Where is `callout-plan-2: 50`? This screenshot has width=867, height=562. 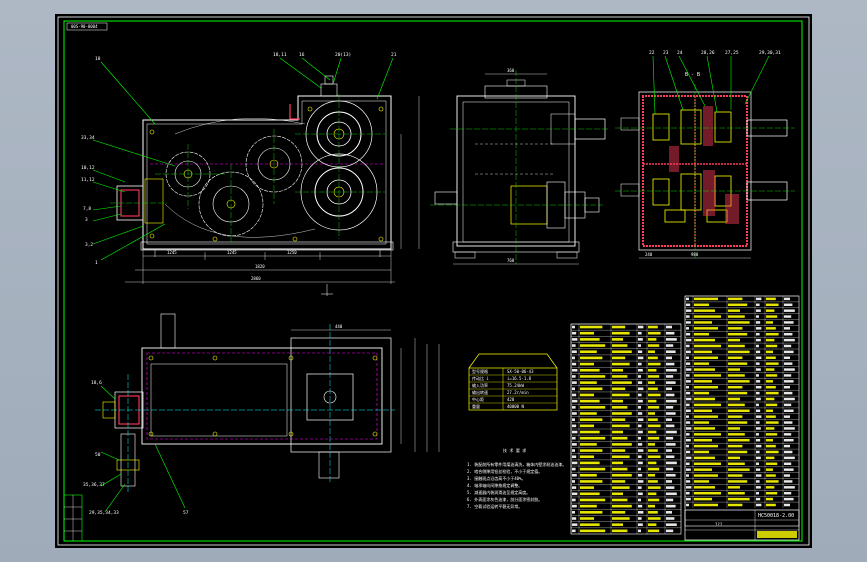
callout-plan-2: 50 is located at coordinates (98, 455).